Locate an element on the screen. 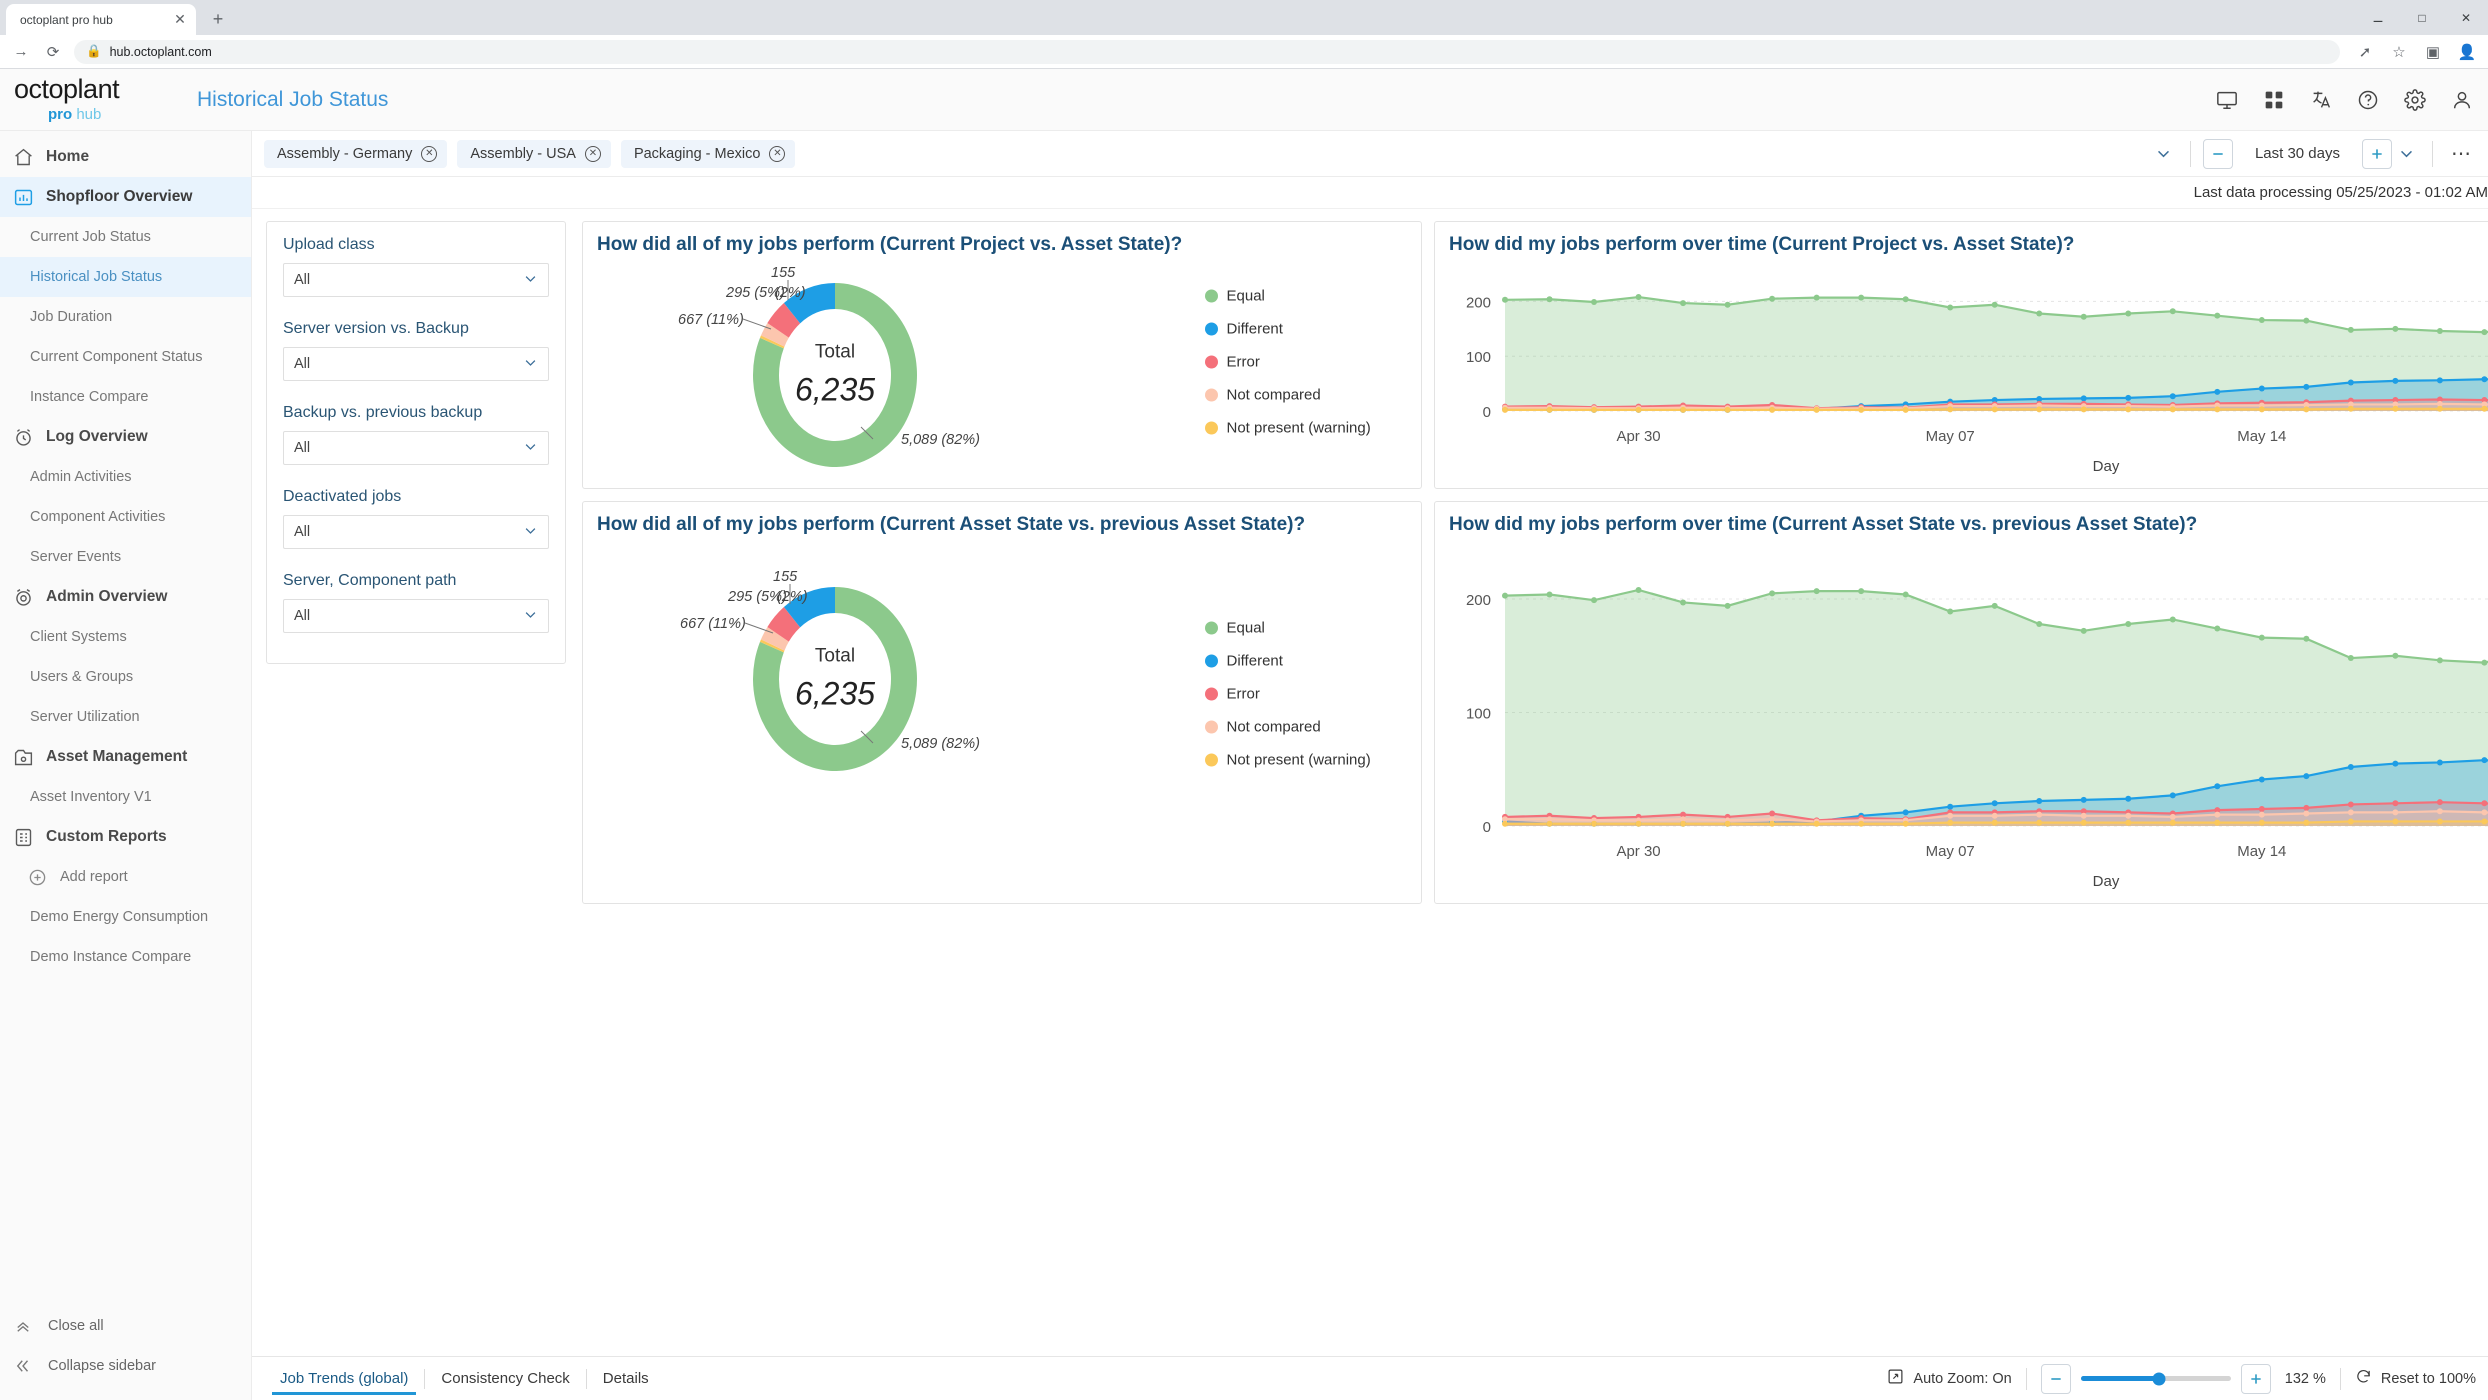 Image resolution: width=2488 pixels, height=1400 pixels. sidebar-item-asset-inventory-v1: Asset Inventory V1 is located at coordinates (125, 797).